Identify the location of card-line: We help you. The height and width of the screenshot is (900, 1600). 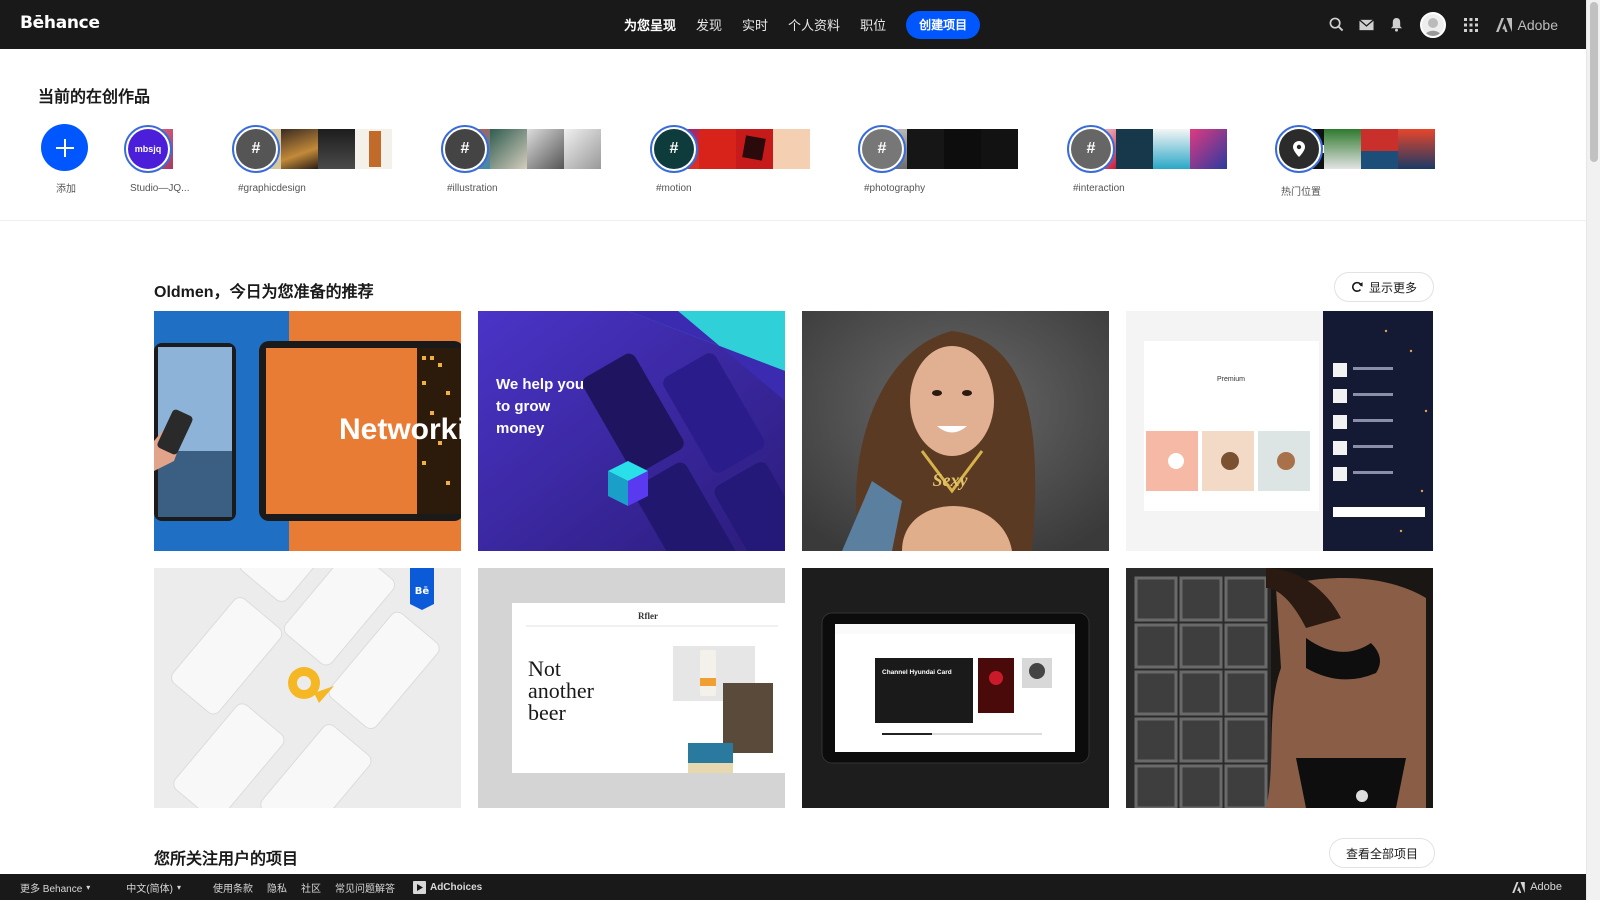
(540, 384).